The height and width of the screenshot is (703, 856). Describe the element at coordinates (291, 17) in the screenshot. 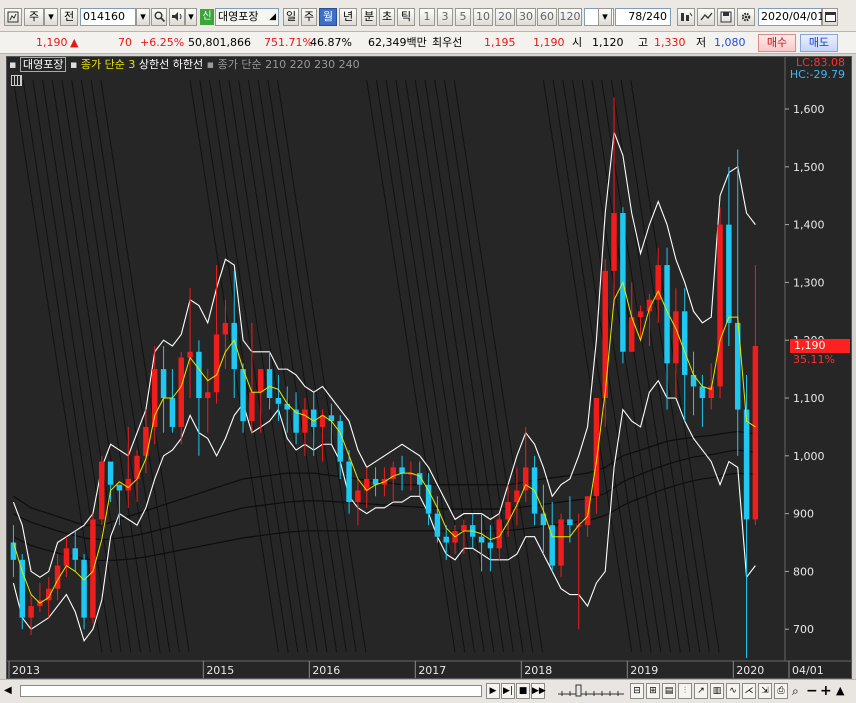

I see `tab-day: 일` at that location.